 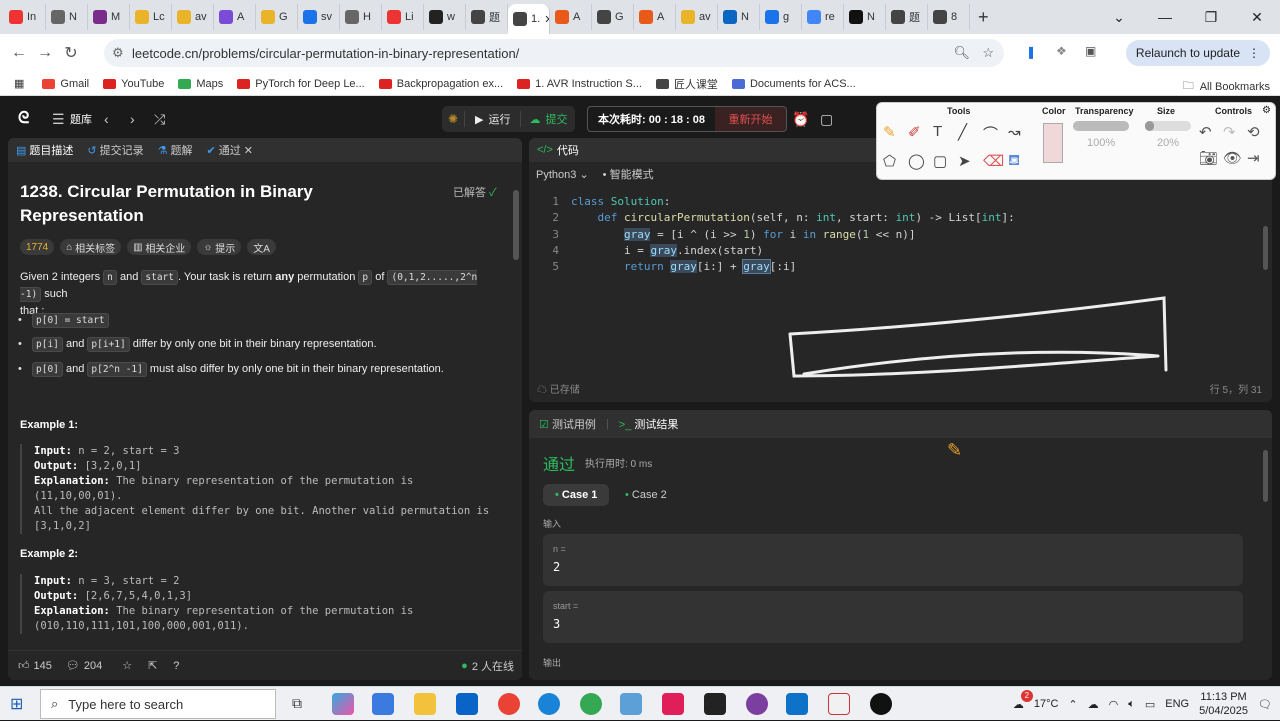 I want to click on undo-icon: ↶, so click(x=1211, y=132).